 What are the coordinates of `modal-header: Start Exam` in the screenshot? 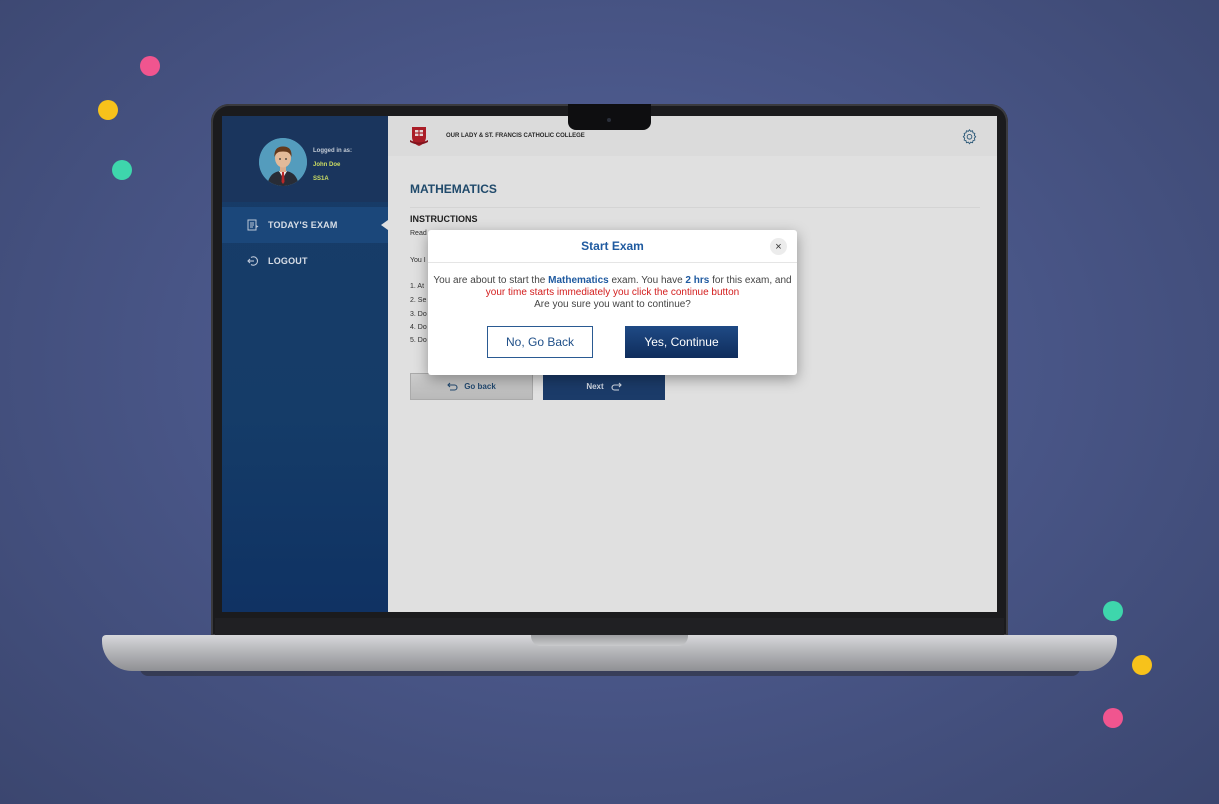 It's located at (612, 246).